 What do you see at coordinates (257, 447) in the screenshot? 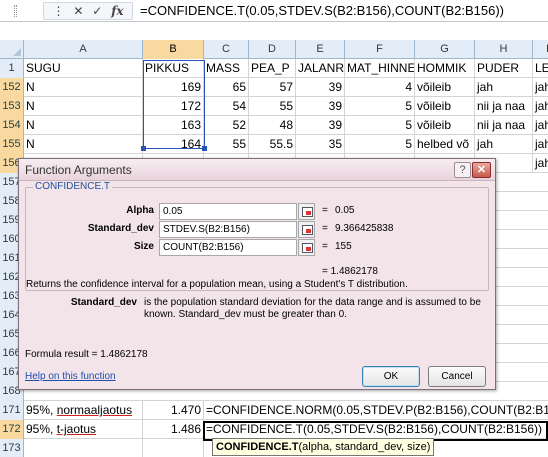
I see `tooltip-function-name: CONFIDENCE.T` at bounding box center [257, 447].